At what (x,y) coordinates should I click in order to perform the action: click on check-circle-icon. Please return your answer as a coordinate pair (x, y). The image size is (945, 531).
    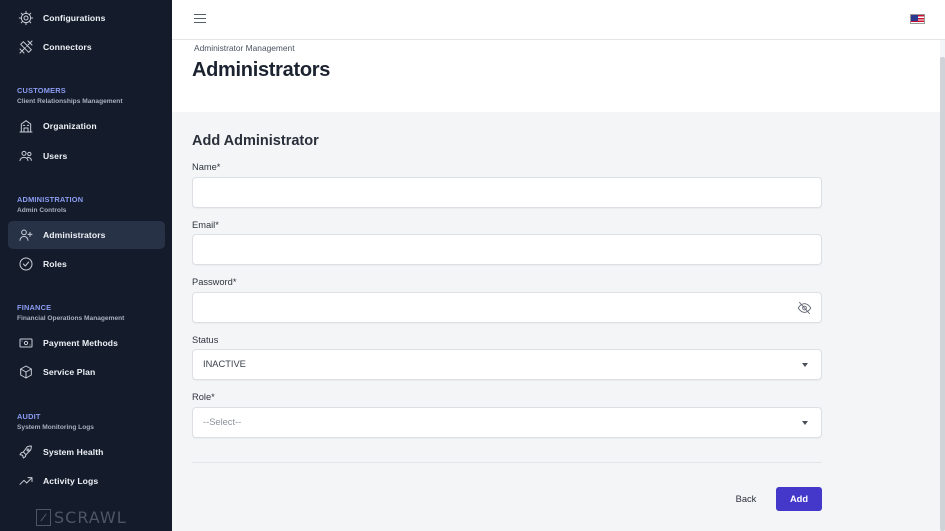
    Looking at the image, I should click on (26, 264).